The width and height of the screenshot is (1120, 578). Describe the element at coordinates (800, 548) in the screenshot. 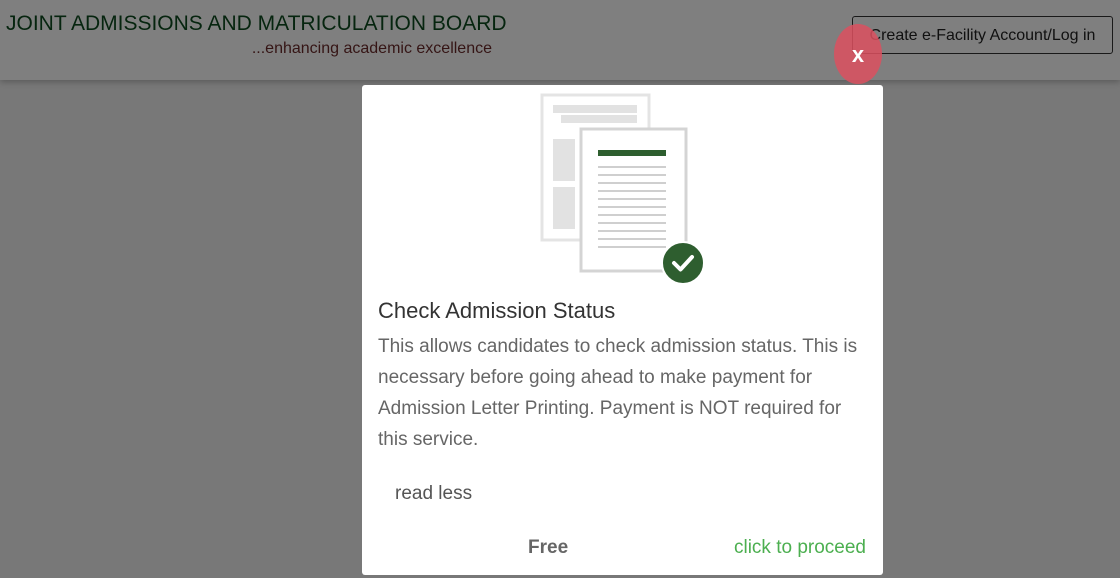

I see `proceed-link: click to proceed` at that location.